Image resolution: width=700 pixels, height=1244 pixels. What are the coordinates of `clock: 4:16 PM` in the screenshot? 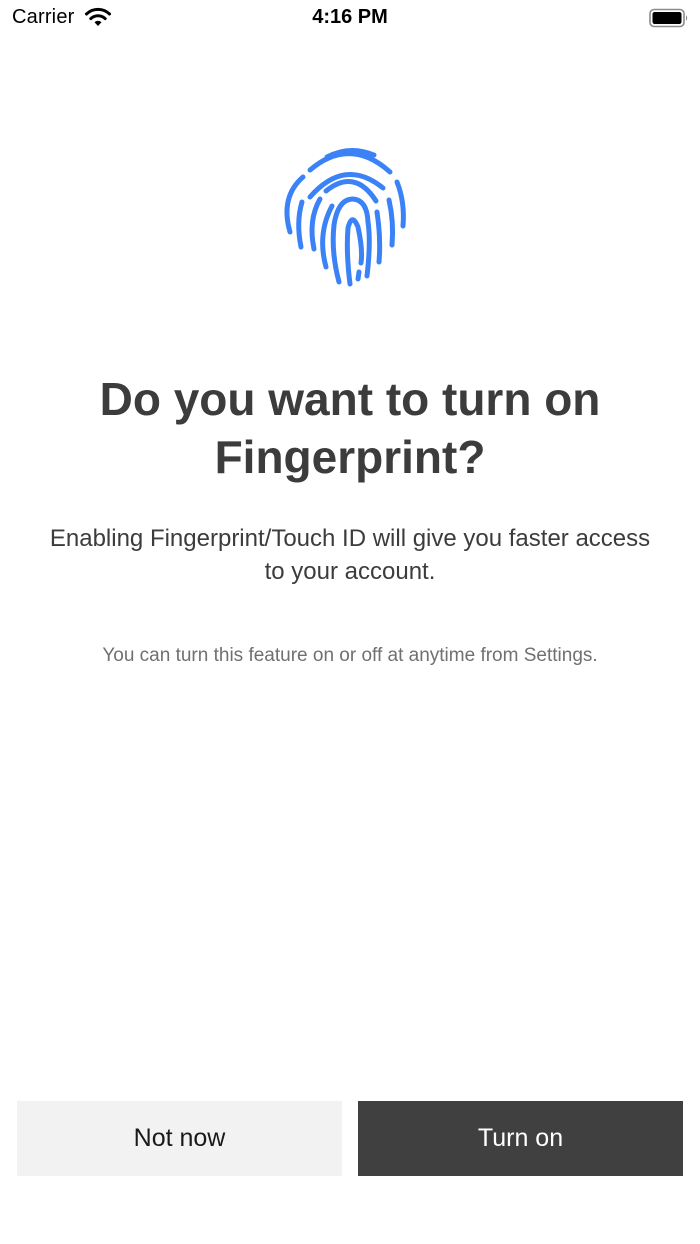 It's located at (350, 17).